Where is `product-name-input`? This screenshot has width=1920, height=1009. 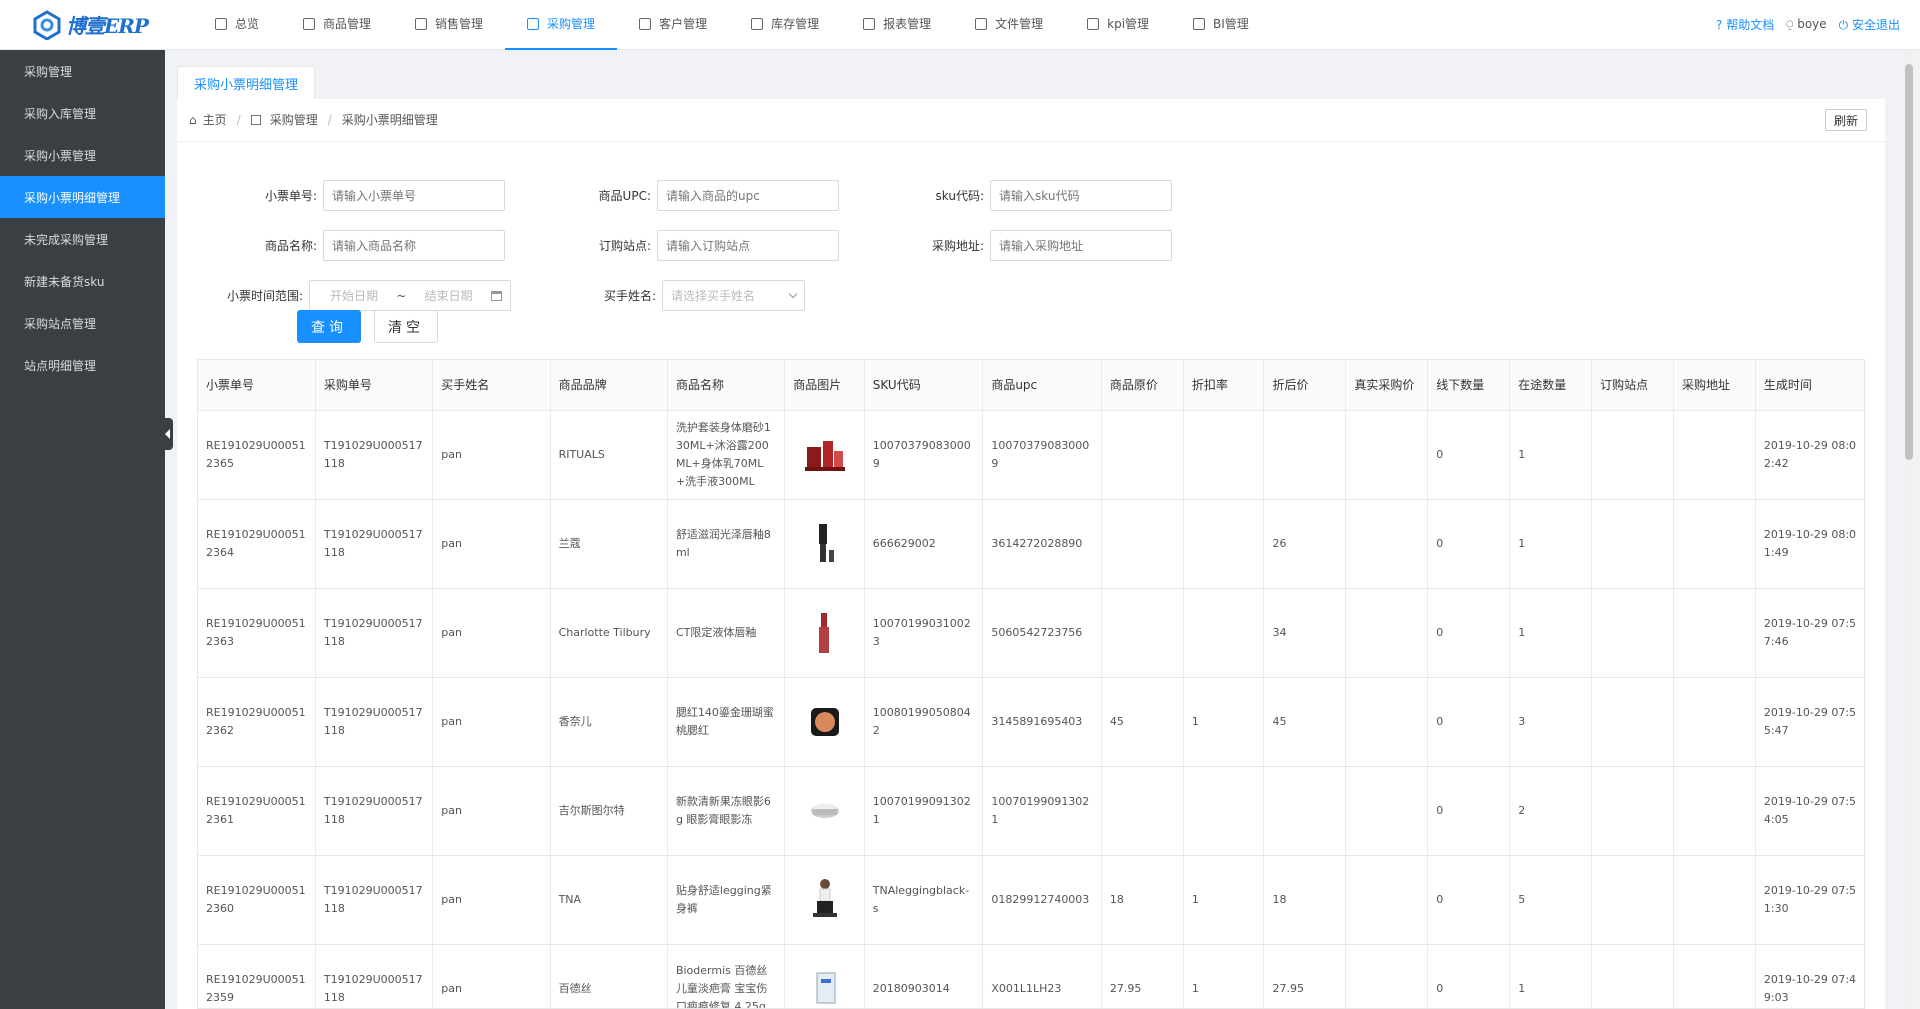
product-name-input is located at coordinates (414, 245).